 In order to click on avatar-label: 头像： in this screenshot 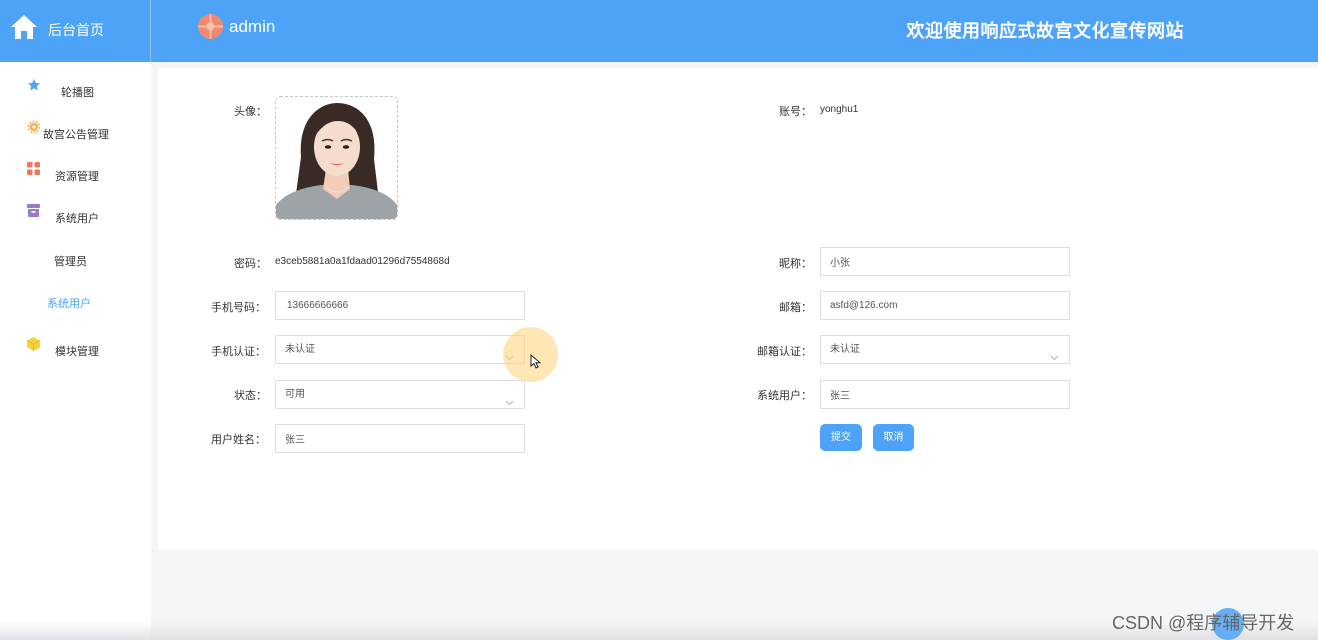, I will do `click(250, 112)`.